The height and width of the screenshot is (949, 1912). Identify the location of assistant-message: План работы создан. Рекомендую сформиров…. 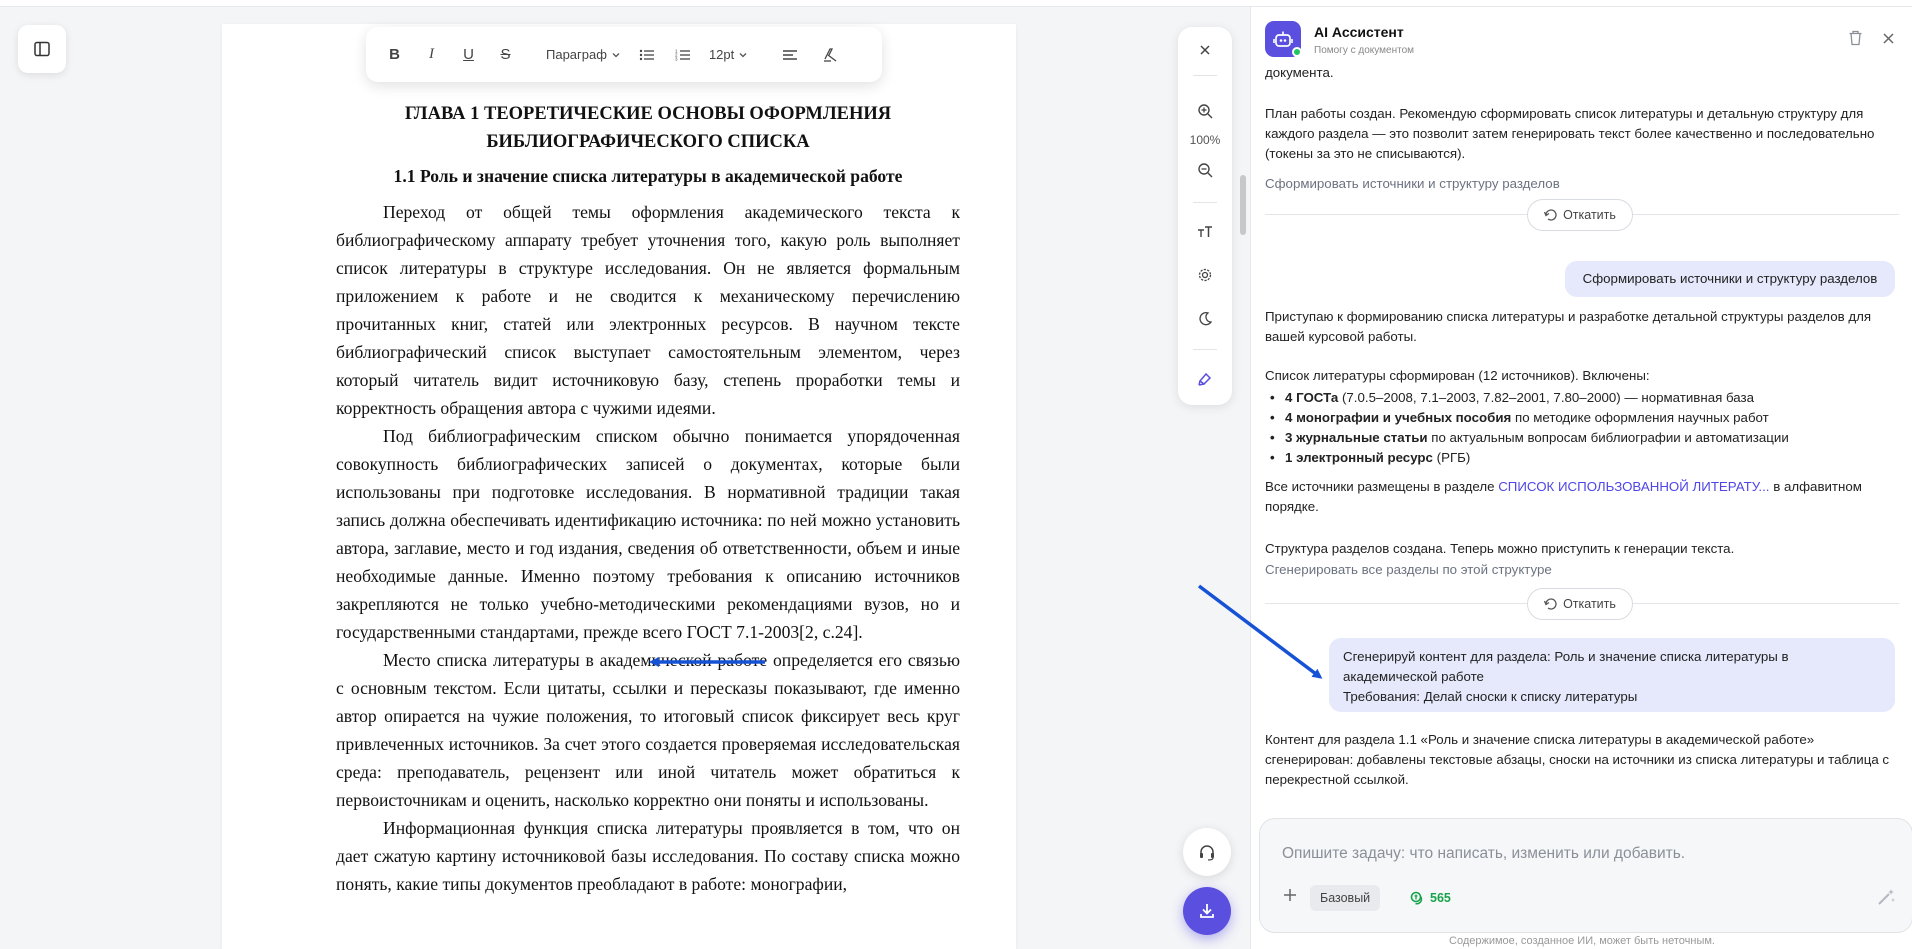
(1570, 133).